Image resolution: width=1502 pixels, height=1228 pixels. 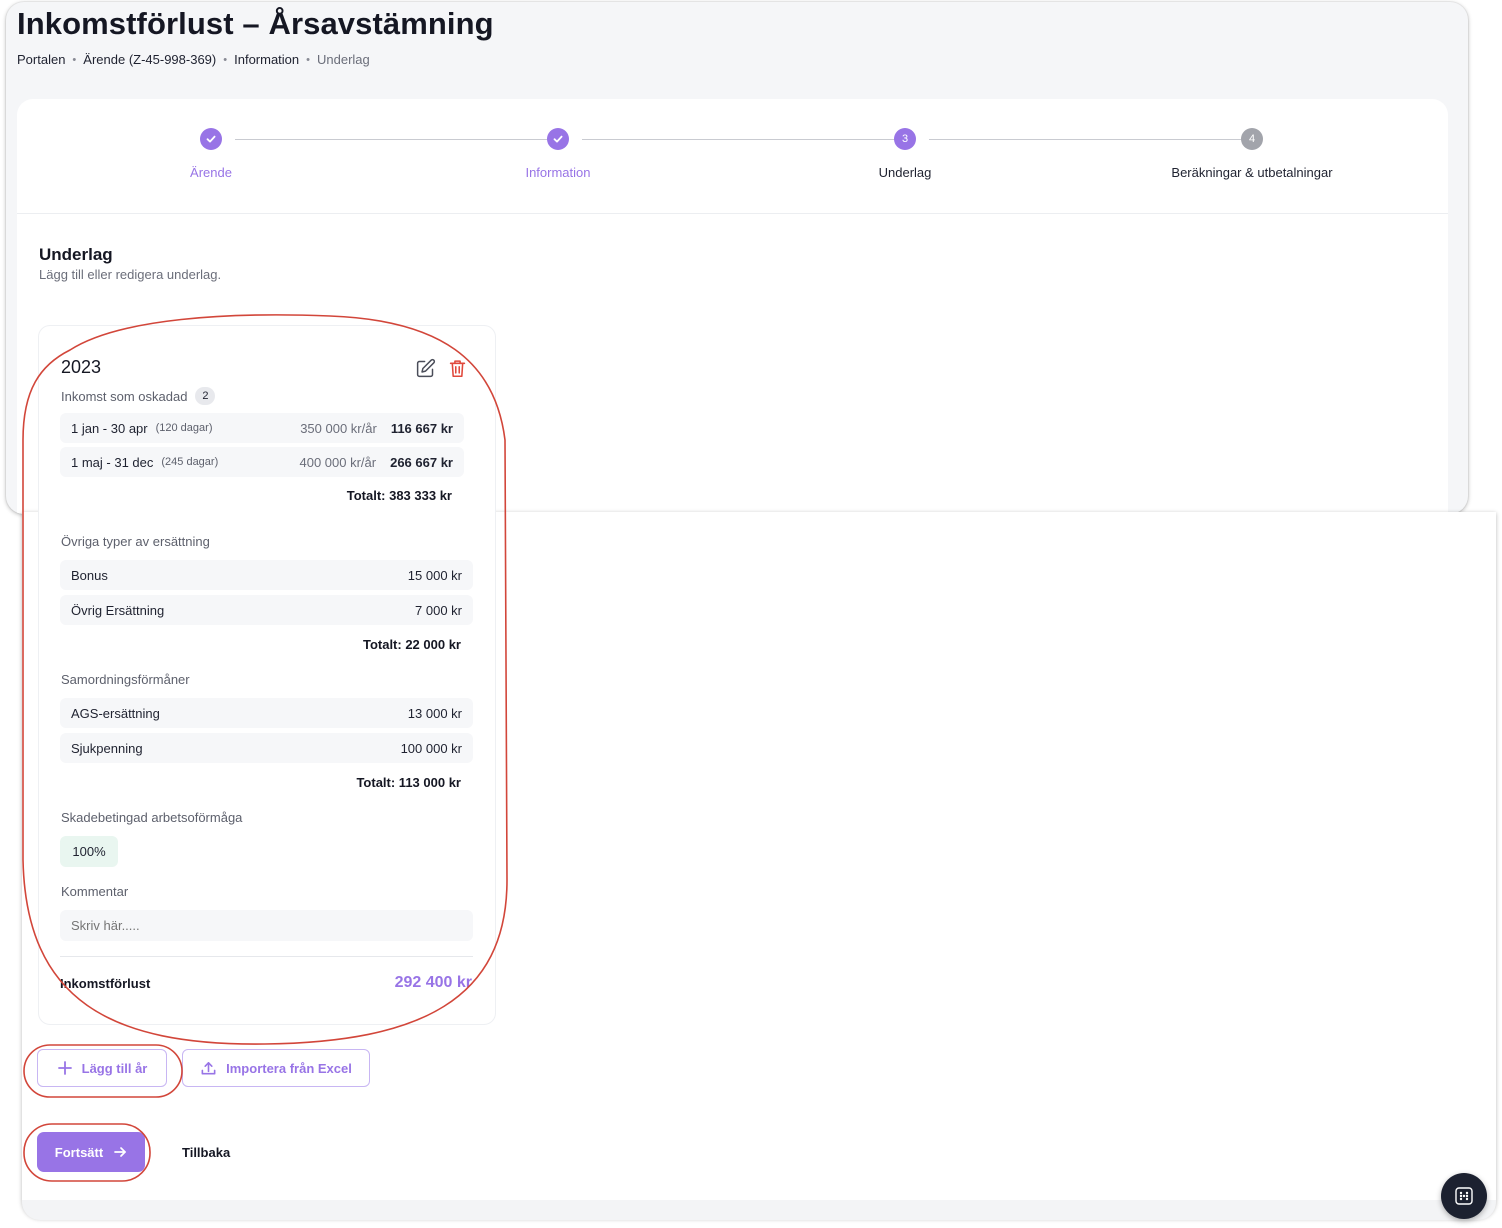 What do you see at coordinates (431, 748) in the screenshot?
I see `benefit-value: 100 000 kr` at bounding box center [431, 748].